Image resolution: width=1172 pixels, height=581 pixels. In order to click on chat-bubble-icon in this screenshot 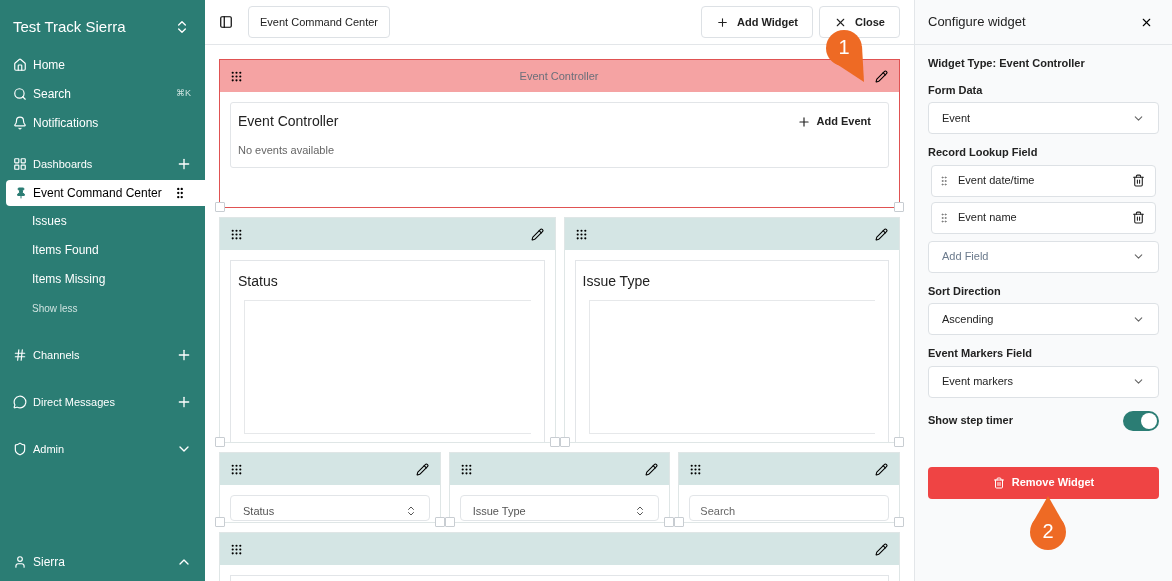, I will do `click(20, 402)`.